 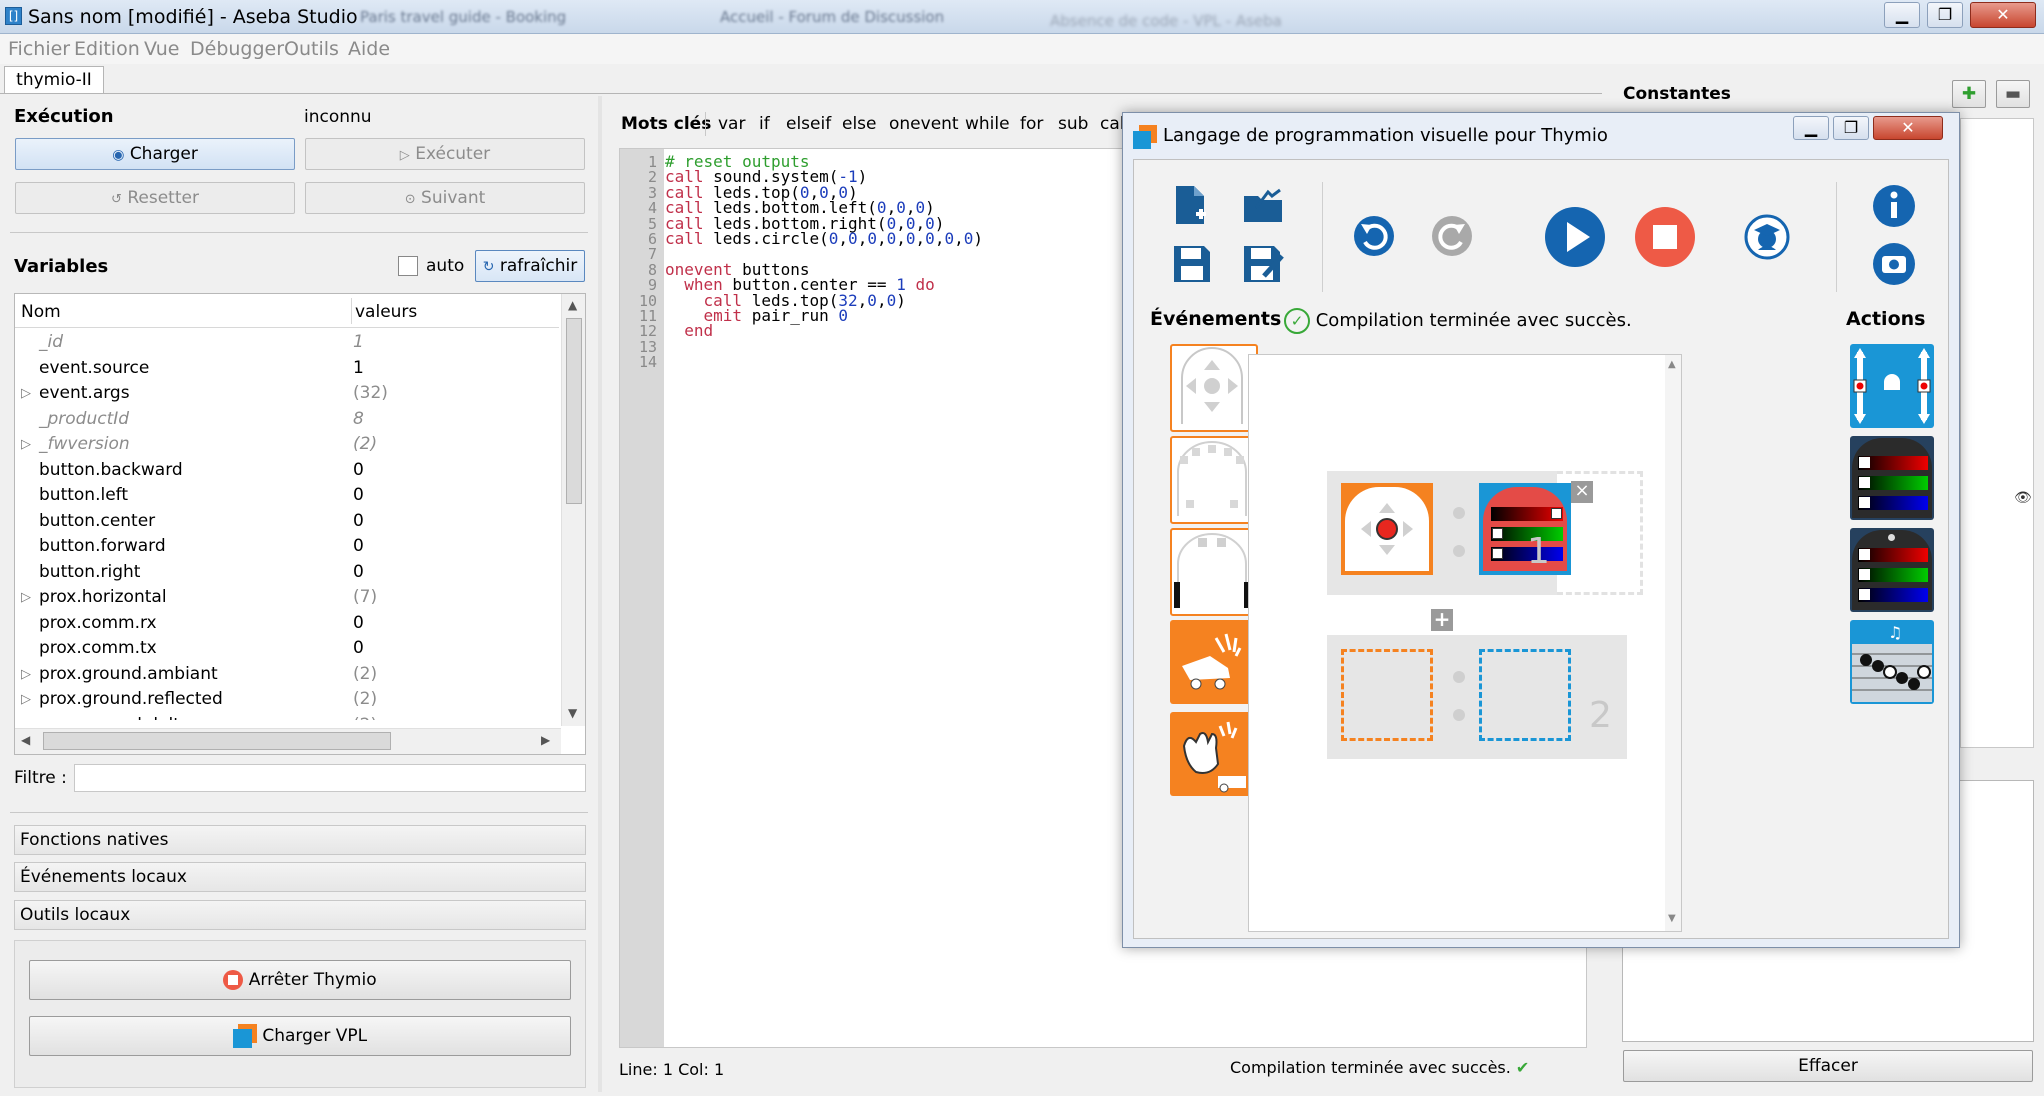 What do you see at coordinates (25, 740) in the screenshot?
I see `scroll-left-arrow: ◀` at bounding box center [25, 740].